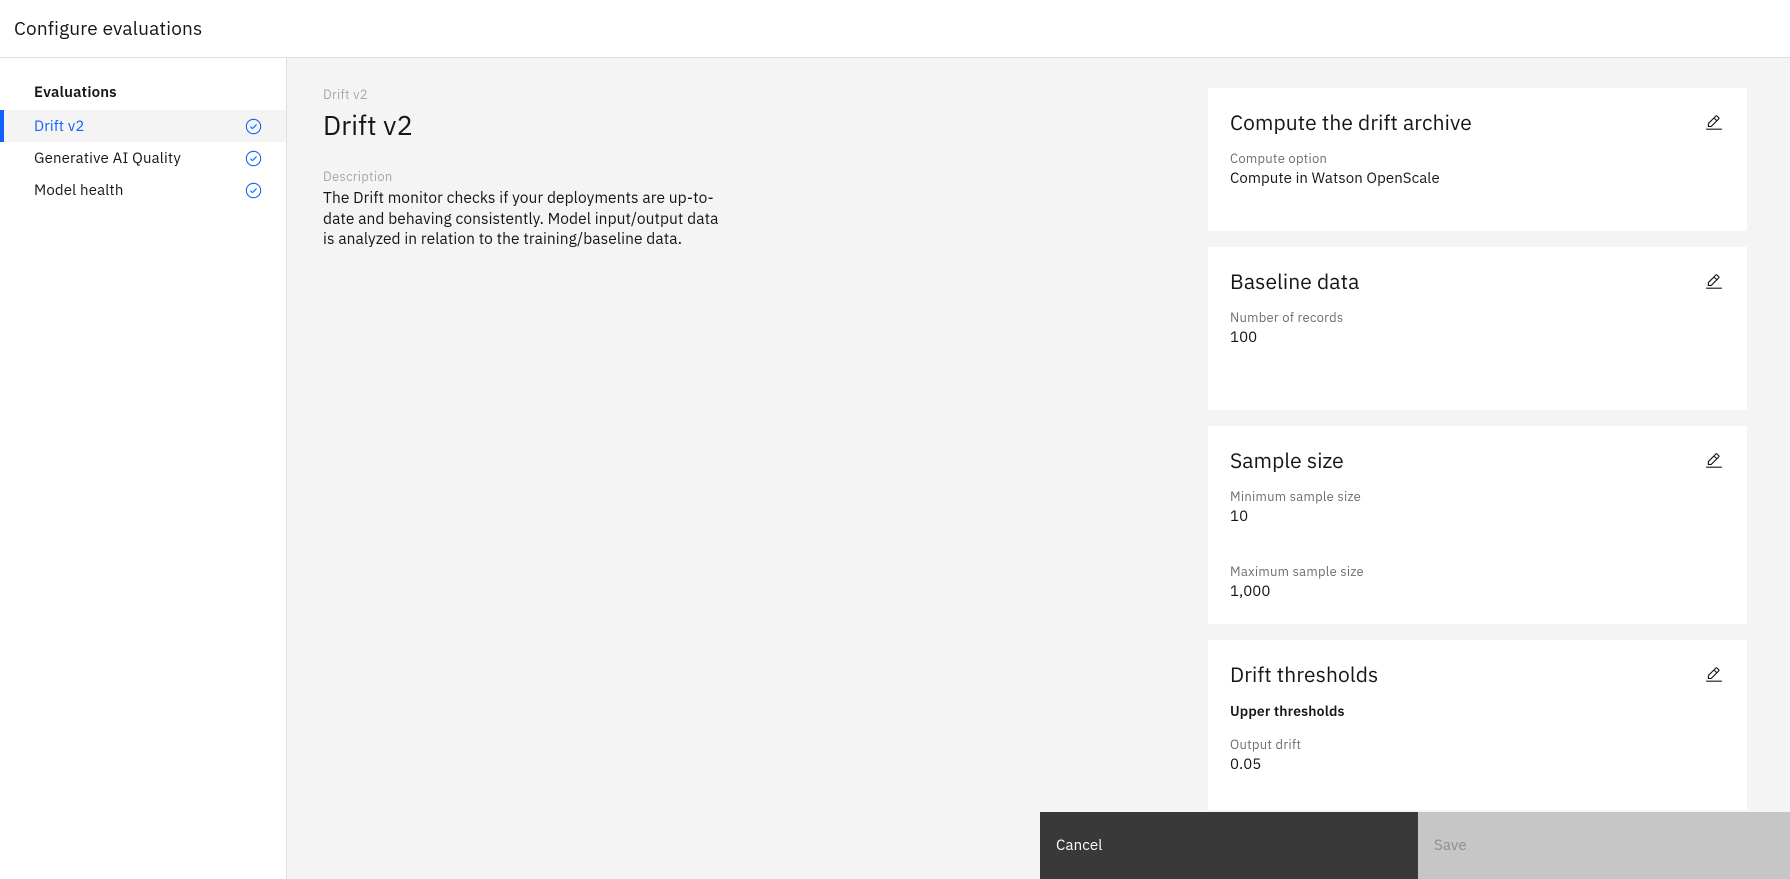 The width and height of the screenshot is (1790, 879). Describe the element at coordinates (79, 190) in the screenshot. I see `sidebar-item-label: Model health` at that location.